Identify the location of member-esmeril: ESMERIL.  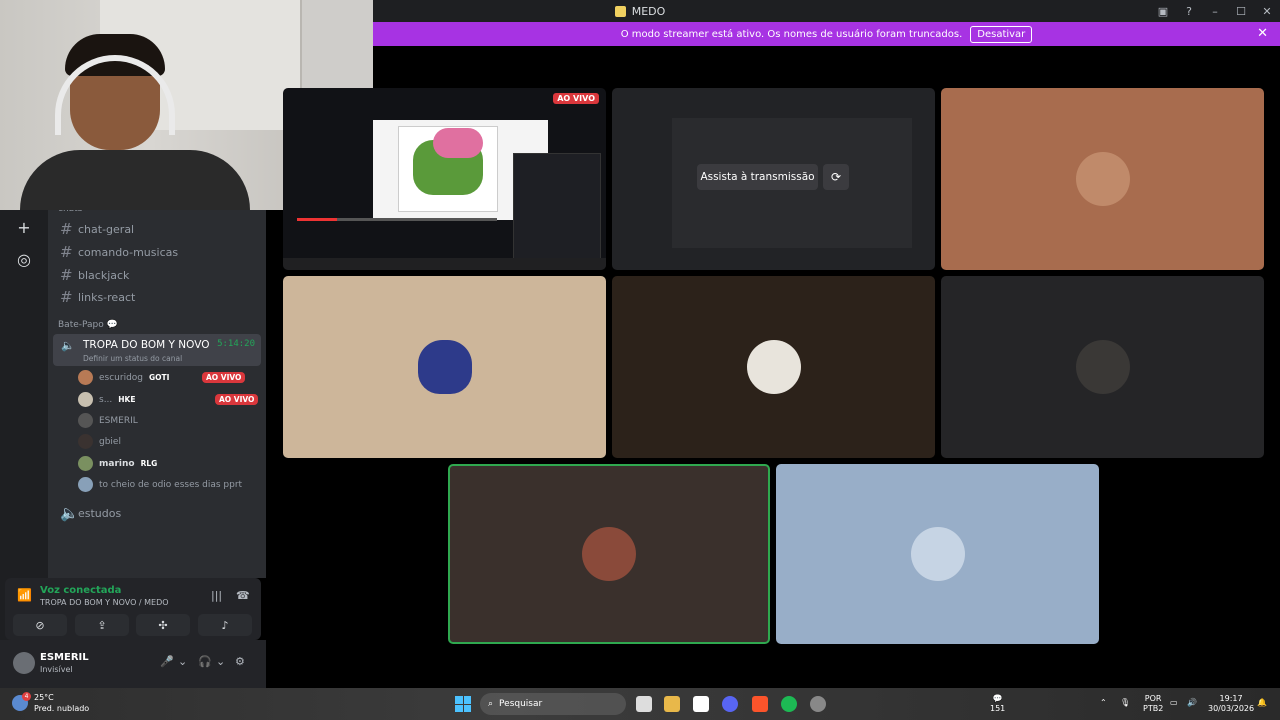
(168, 420).